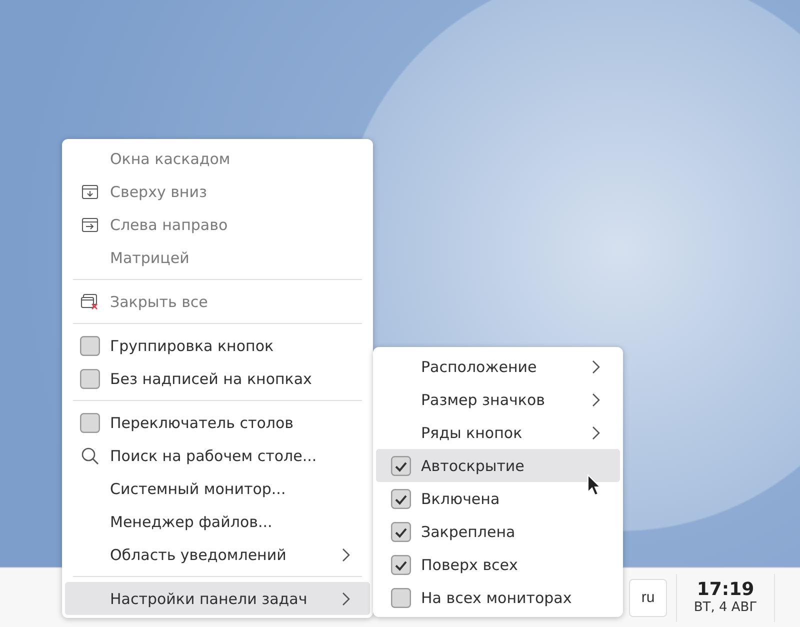  I want to click on menu-item: На всех мониторах, so click(498, 597).